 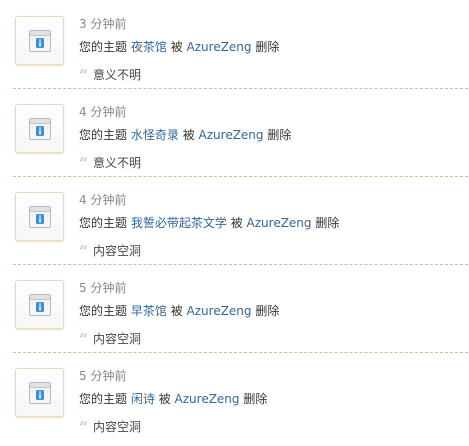 I want to click on notification-message: 您的主题 水怪奇录 被 AzureZeng 删除, so click(x=185, y=135).